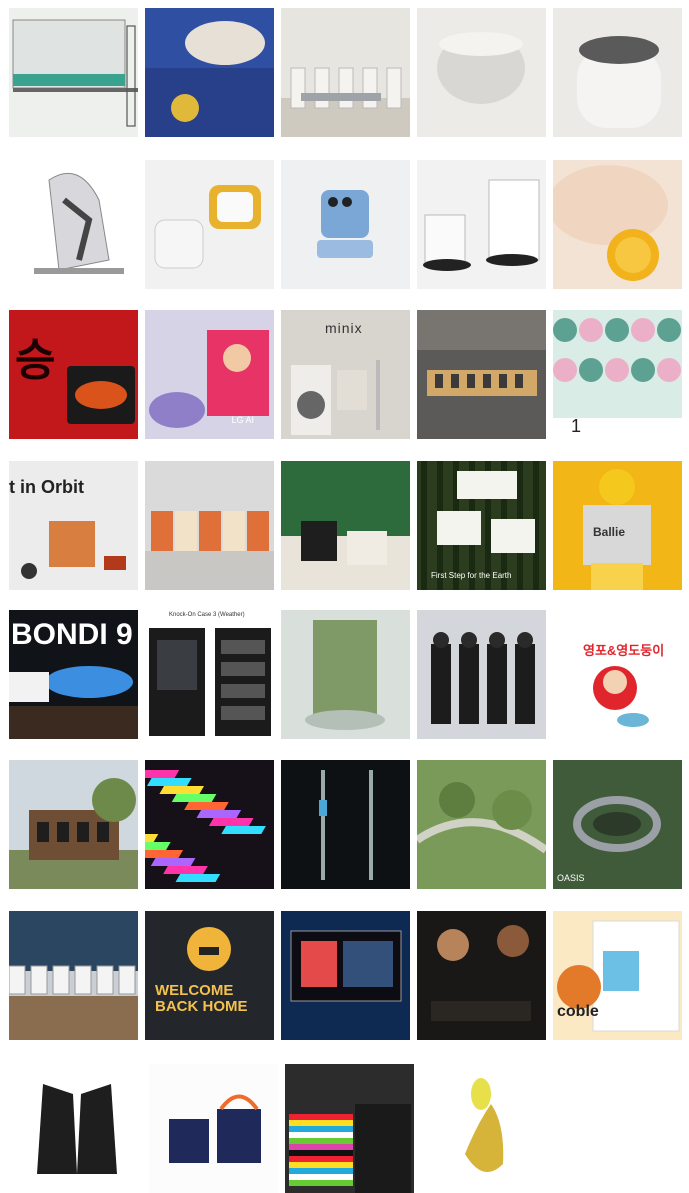  Describe the element at coordinates (617, 975) in the screenshot. I see `gallery-tile-kids-coding-app: coble` at that location.